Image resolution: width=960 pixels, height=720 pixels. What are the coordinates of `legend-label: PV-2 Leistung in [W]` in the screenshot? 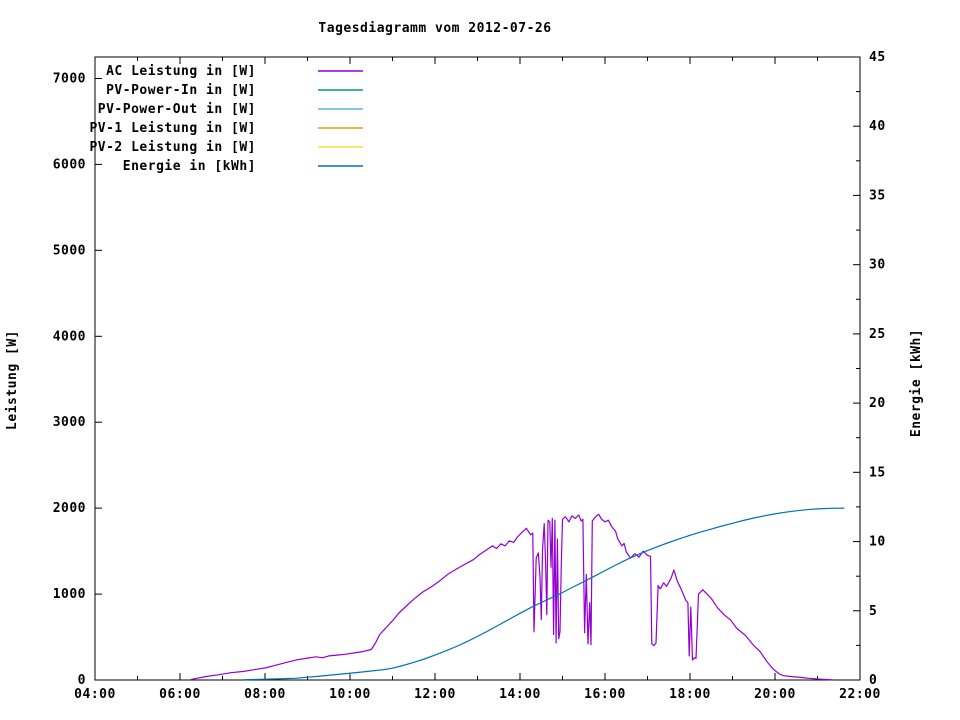 It's located at (172, 147).